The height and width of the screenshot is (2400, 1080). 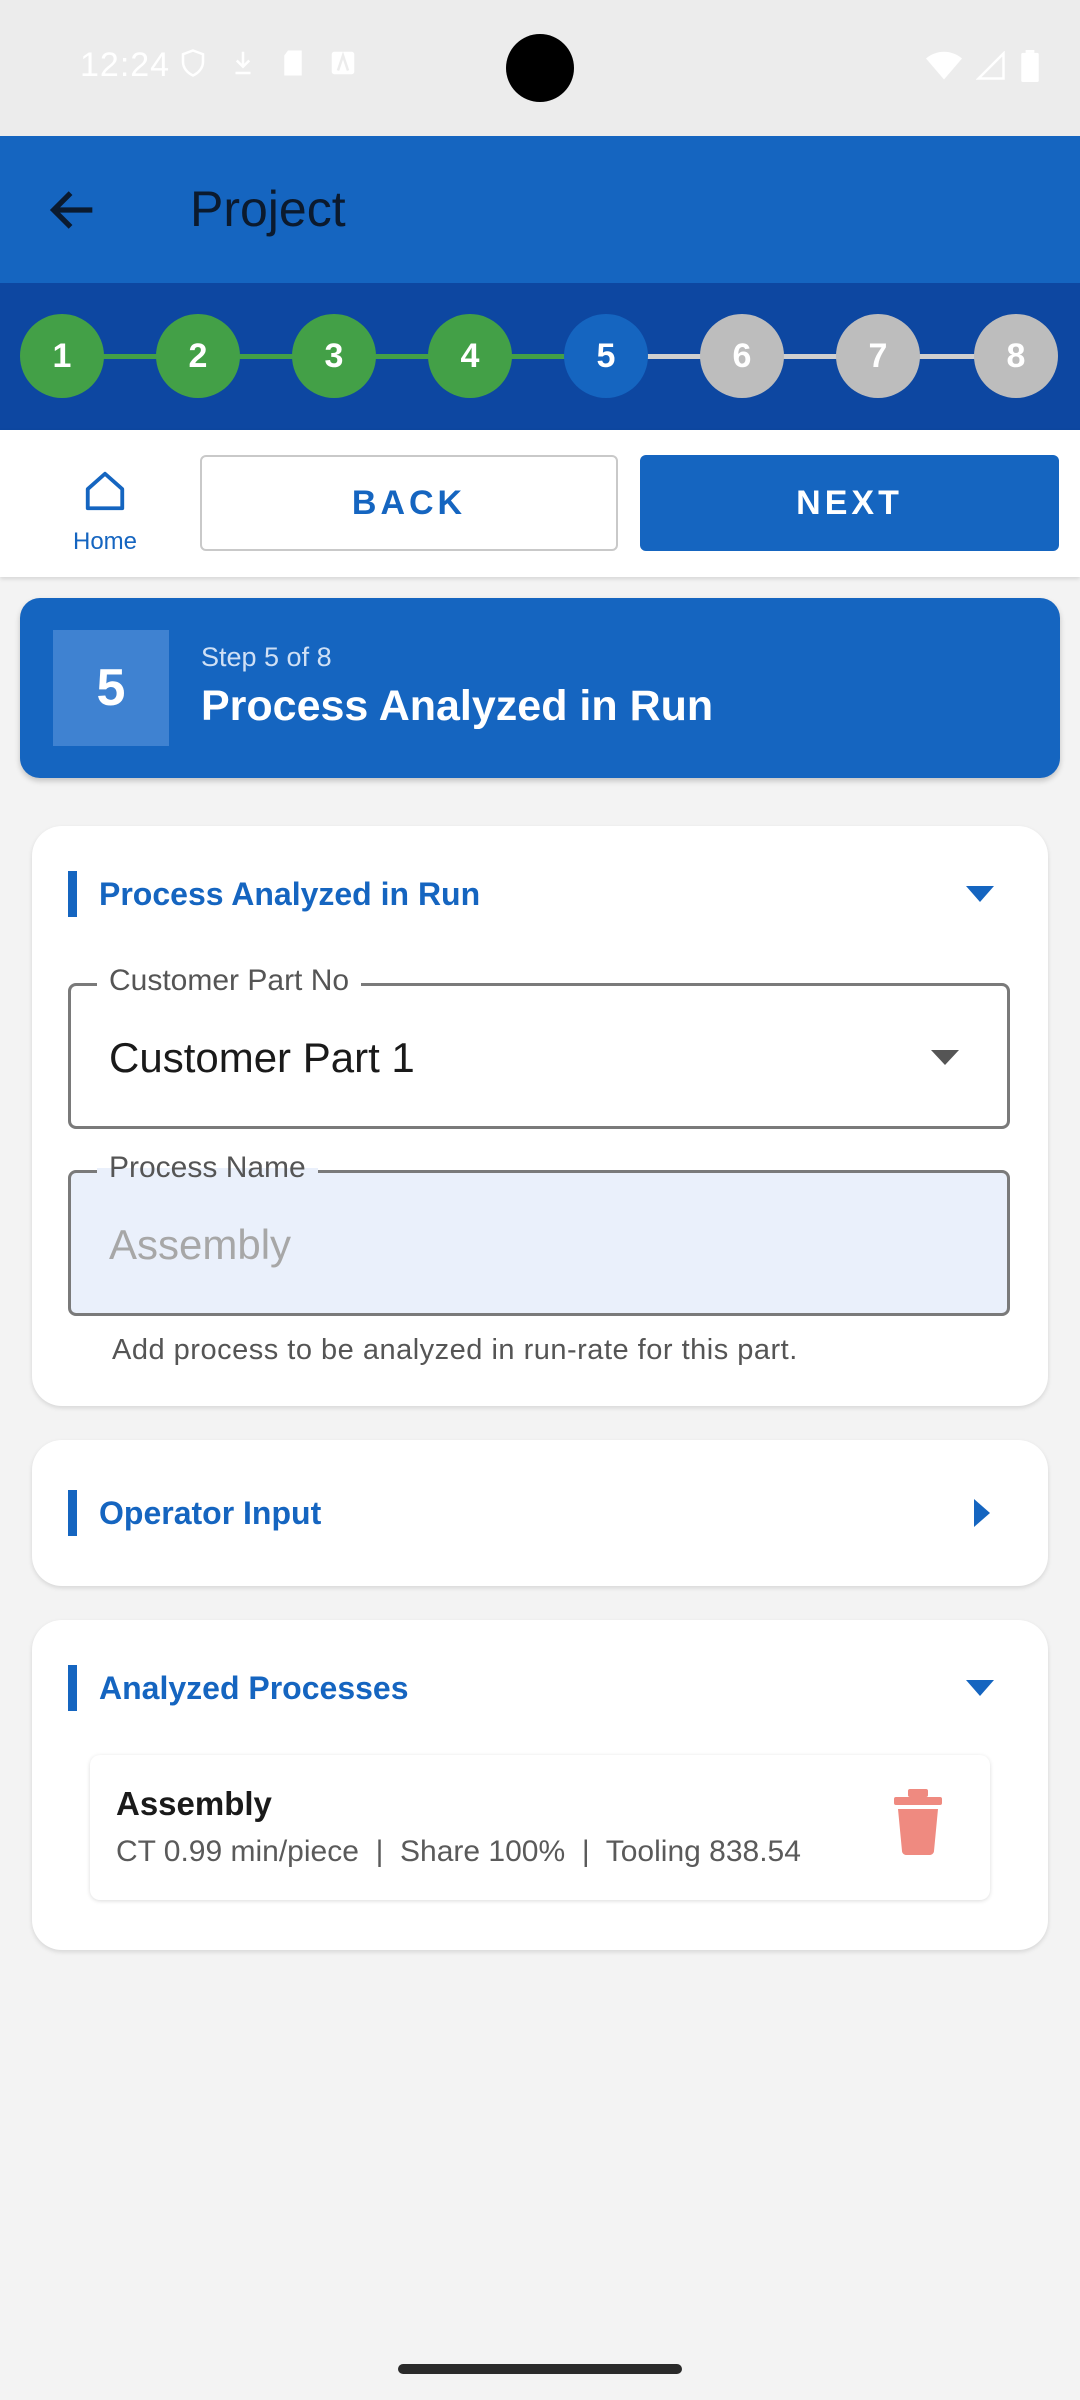 I want to click on back-arrow-icon, so click(x=73, y=210).